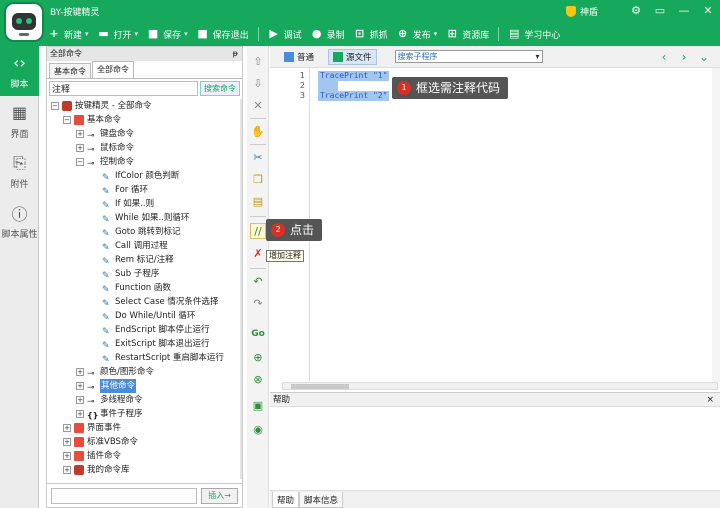  Describe the element at coordinates (258, 254) in the screenshot. I see `remove-comment-icon: ✗` at that location.